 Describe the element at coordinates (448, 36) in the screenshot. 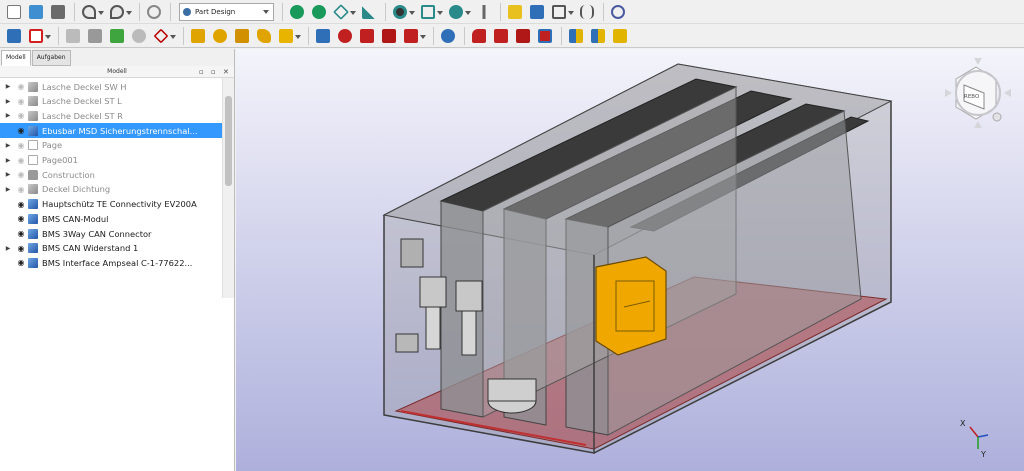

I see `boolean-icon` at that location.